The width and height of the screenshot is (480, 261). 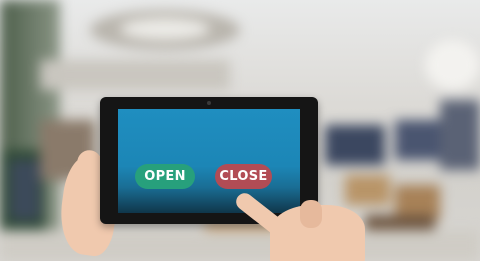 What do you see at coordinates (355, 145) in the screenshot?
I see `clothing-rack-blur` at bounding box center [355, 145].